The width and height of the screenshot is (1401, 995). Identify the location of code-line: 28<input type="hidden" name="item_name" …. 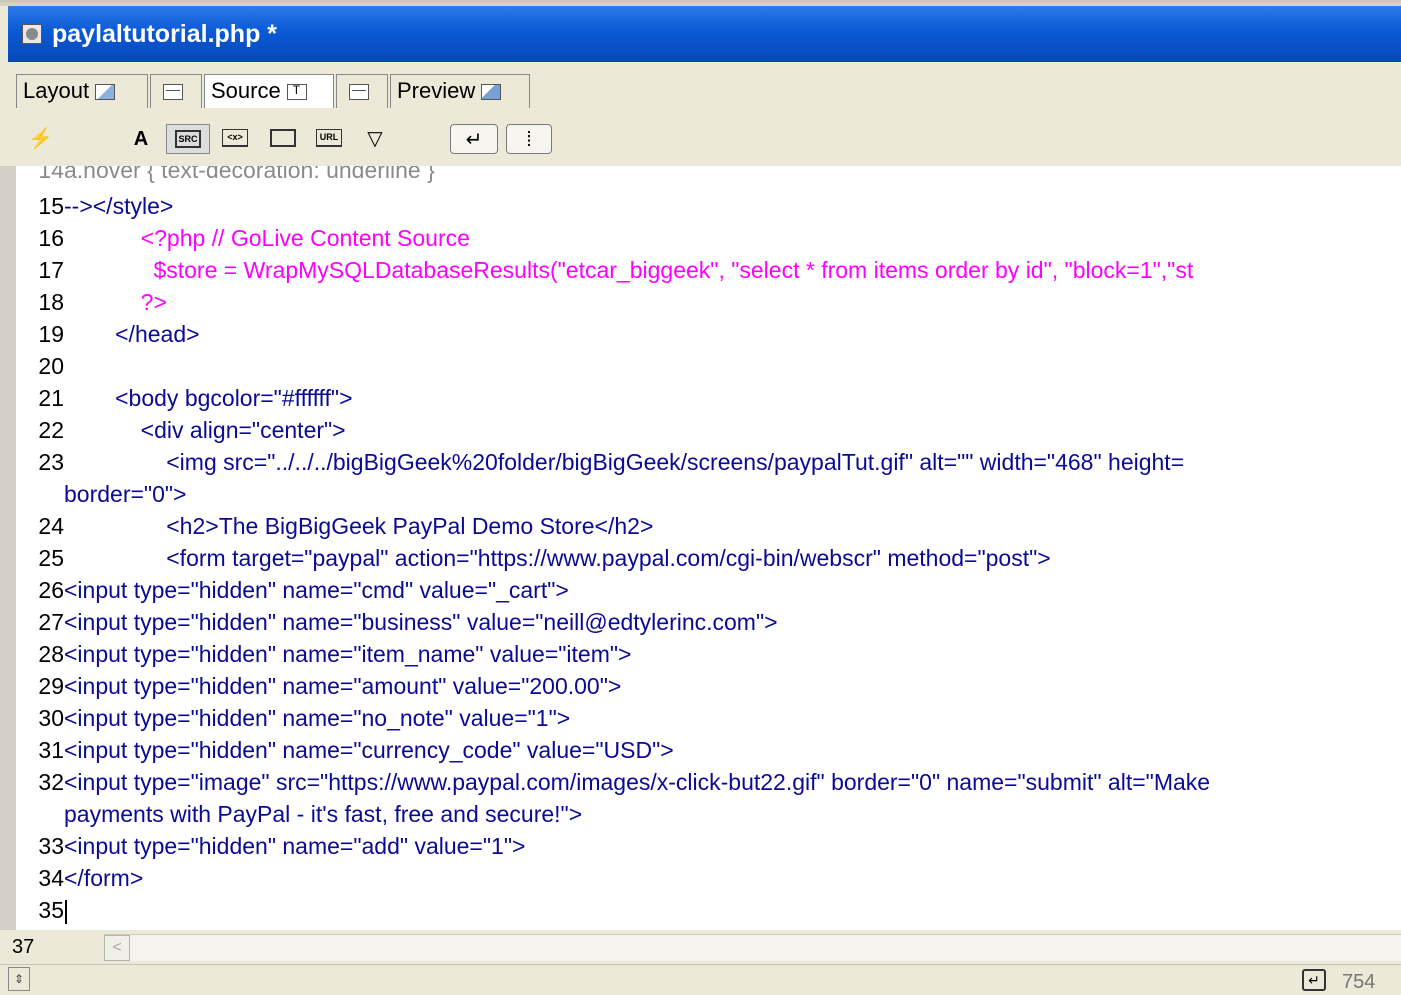
(323, 654).